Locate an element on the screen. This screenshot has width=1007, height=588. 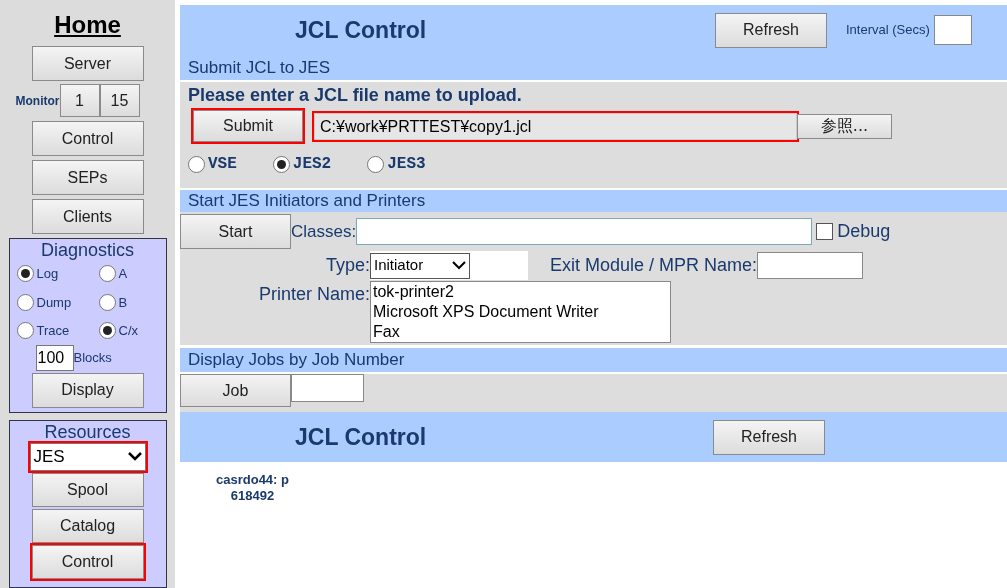
monitor-button: 1 is located at coordinates (79, 100).